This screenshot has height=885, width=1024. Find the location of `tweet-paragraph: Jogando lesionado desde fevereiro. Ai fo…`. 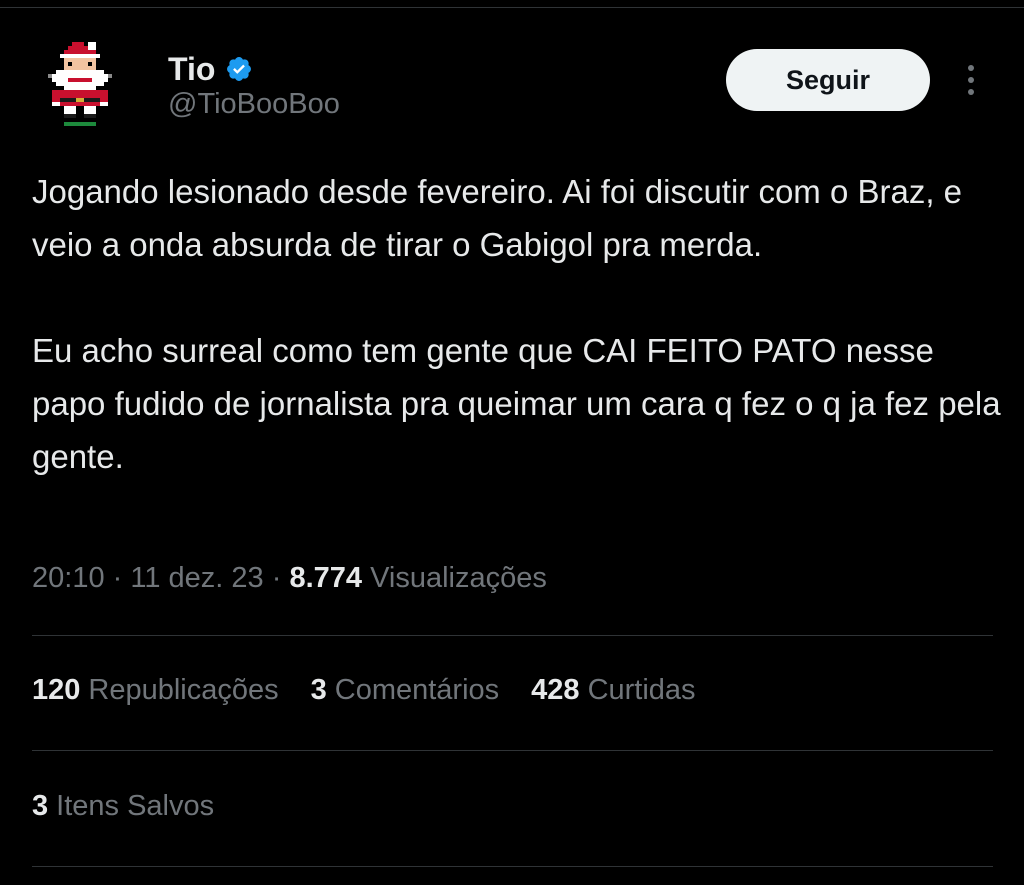

tweet-paragraph: Jogando lesionado desde fevereiro. Ai fo… is located at coordinates (497, 218).